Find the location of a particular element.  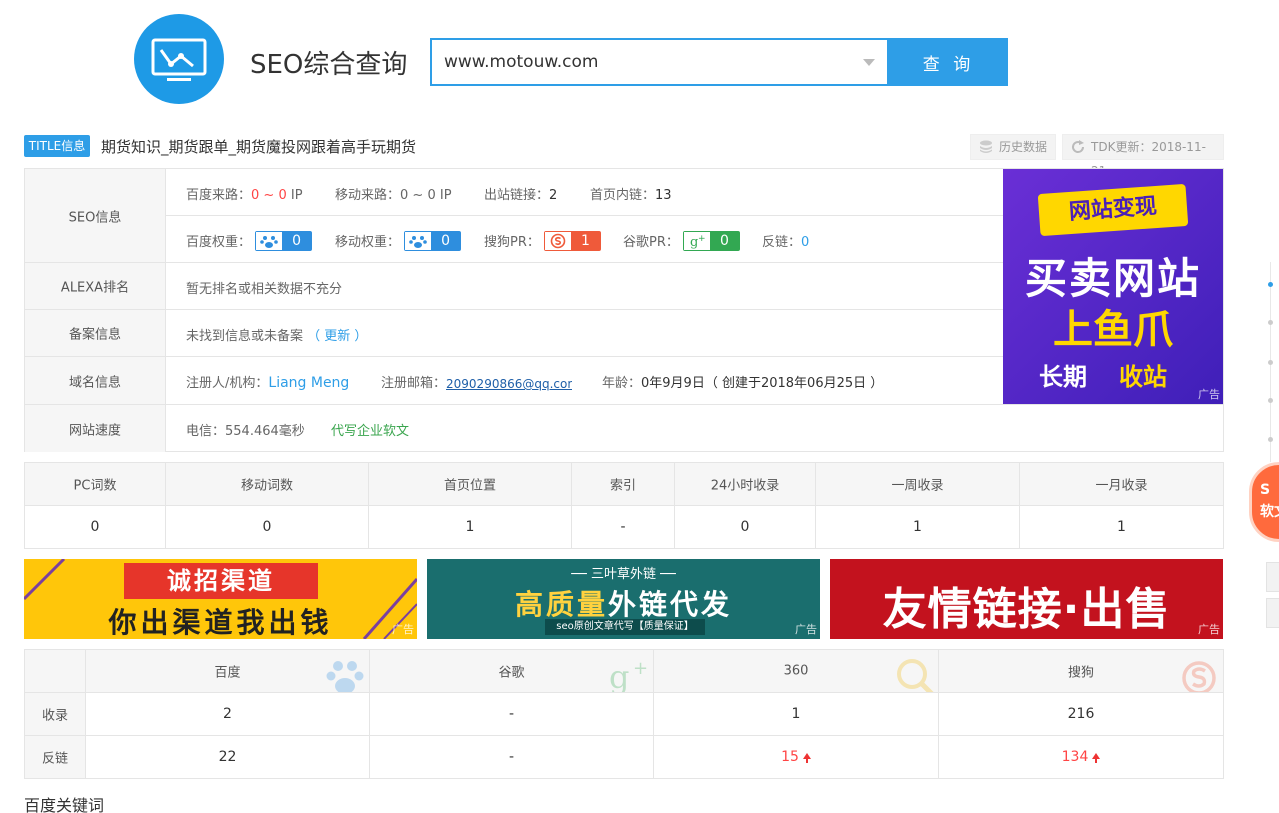

registrant: 注册人/机构：Liang Meng is located at coordinates (268, 383).